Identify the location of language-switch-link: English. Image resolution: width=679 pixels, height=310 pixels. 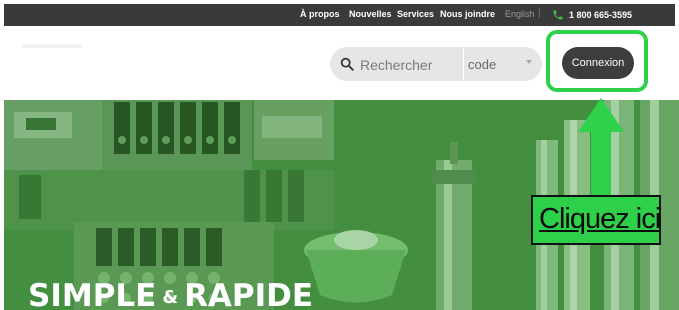
(520, 14).